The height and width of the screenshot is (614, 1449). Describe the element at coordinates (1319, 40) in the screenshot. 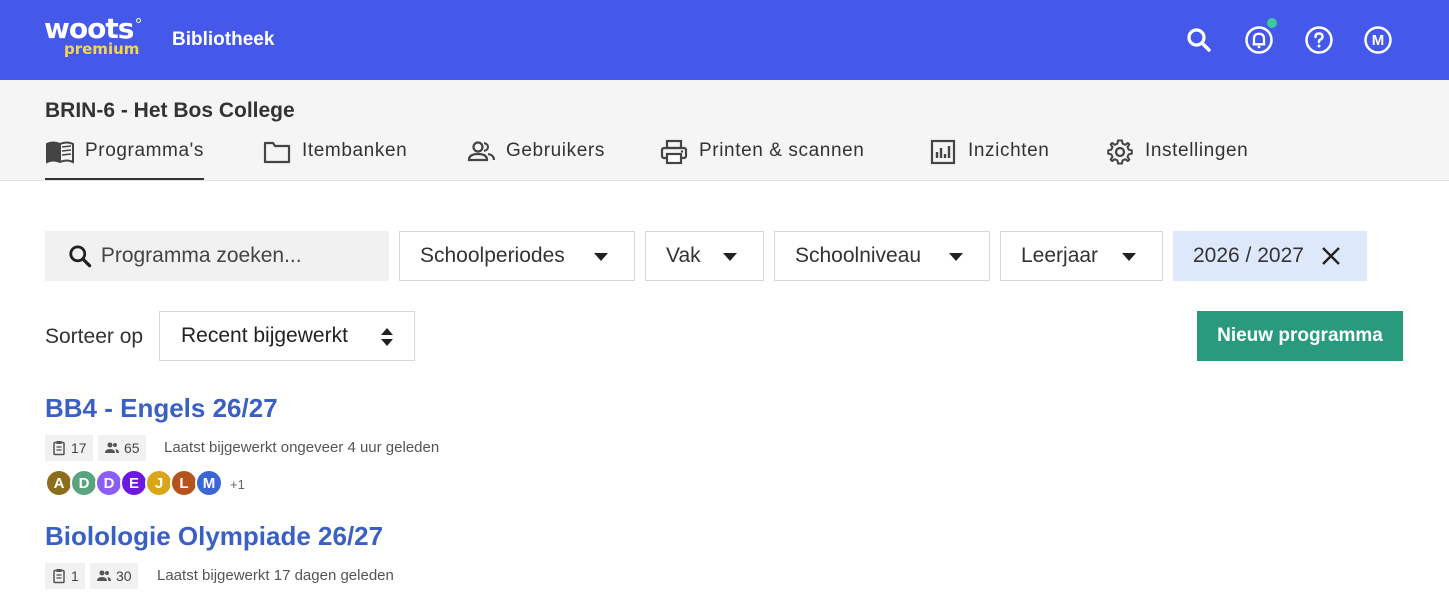

I see `help-icon` at that location.